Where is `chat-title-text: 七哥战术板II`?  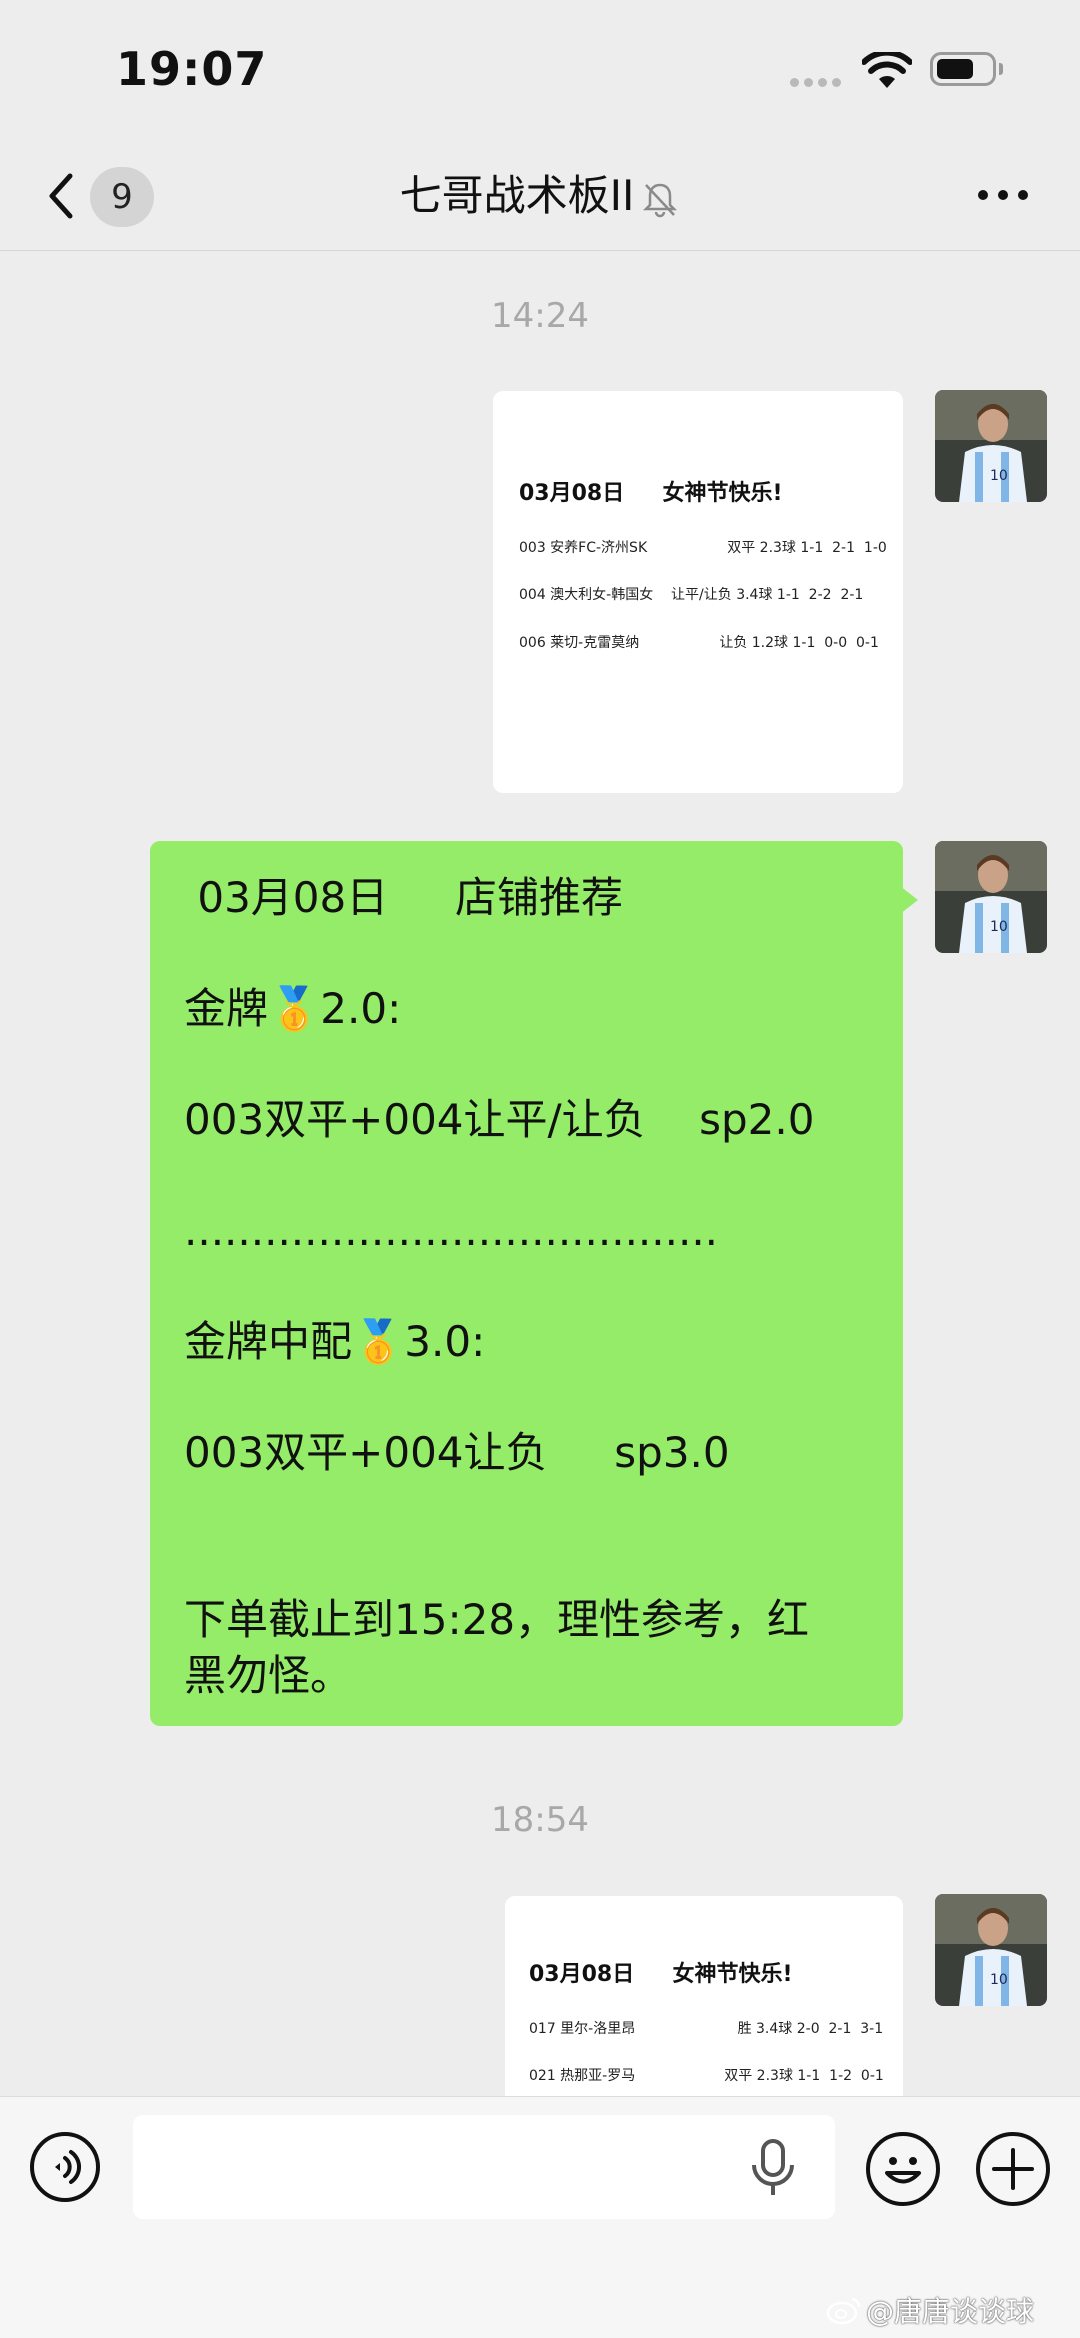
chat-title-text: 七哥战术板II is located at coordinates (517, 195).